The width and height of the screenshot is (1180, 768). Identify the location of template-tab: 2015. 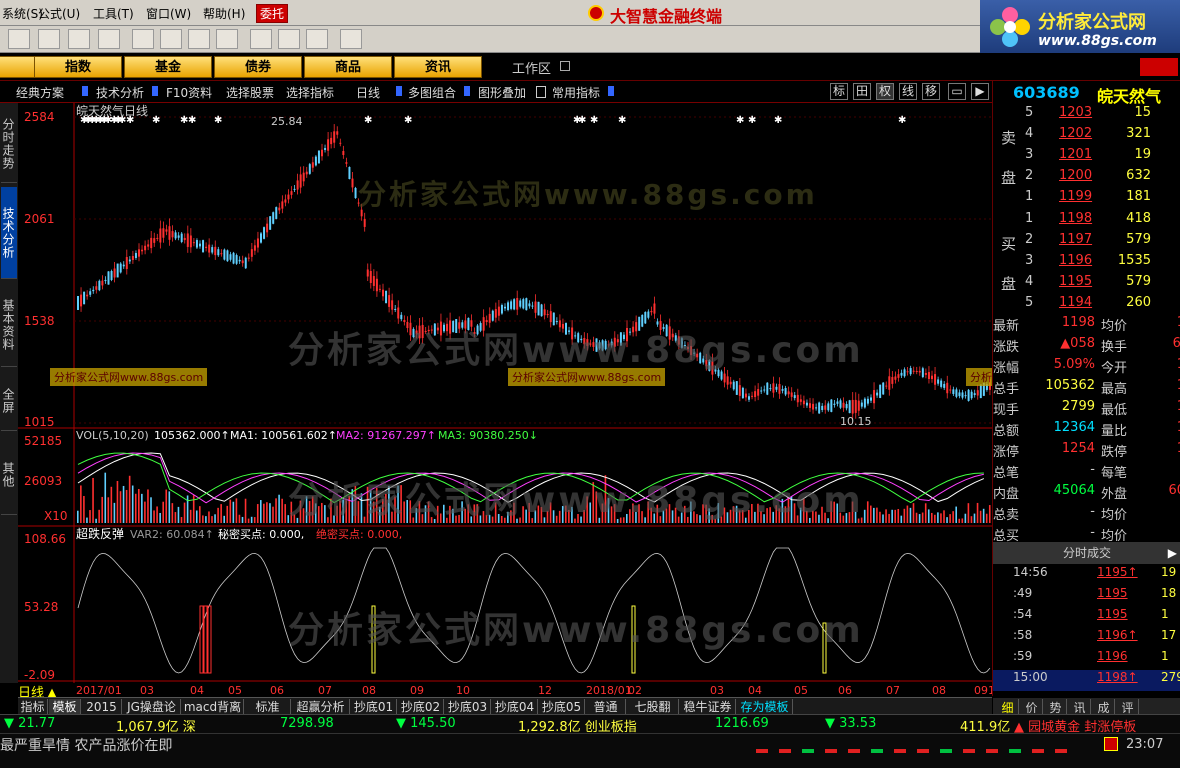
(102, 707).